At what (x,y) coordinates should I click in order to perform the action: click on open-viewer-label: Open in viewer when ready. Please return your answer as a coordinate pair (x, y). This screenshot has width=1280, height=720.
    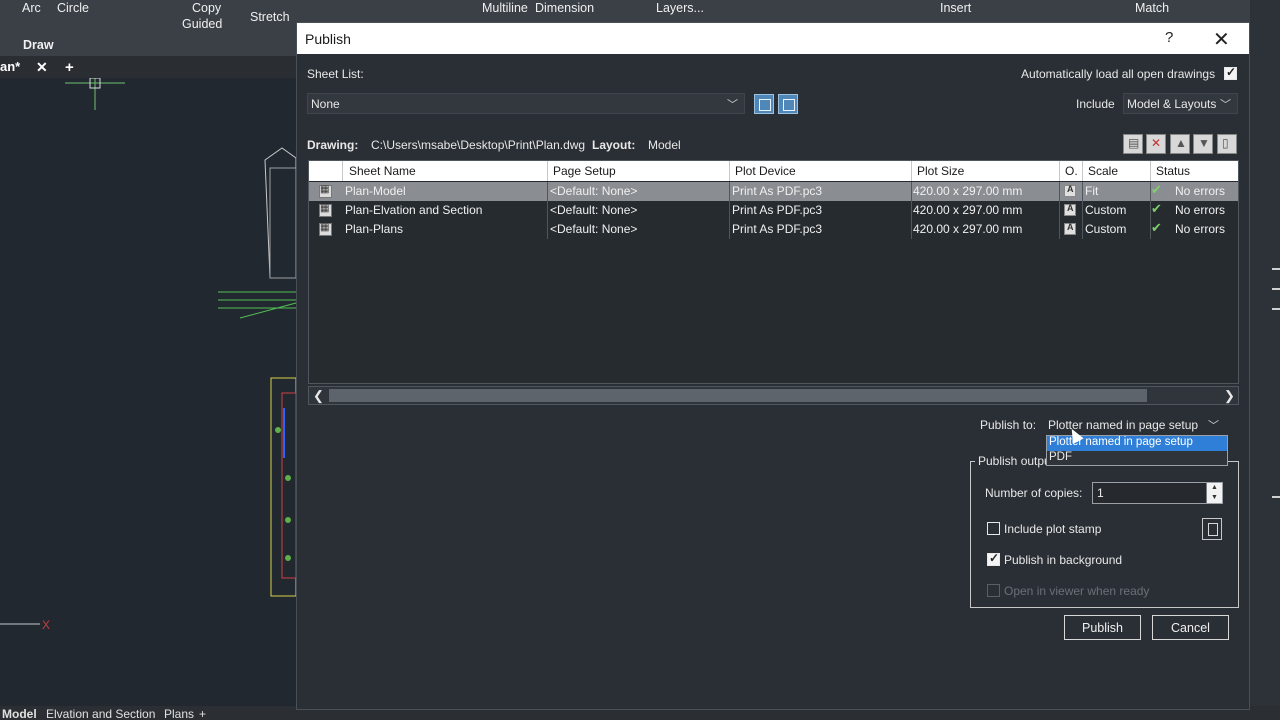
    Looking at the image, I should click on (1077, 591).